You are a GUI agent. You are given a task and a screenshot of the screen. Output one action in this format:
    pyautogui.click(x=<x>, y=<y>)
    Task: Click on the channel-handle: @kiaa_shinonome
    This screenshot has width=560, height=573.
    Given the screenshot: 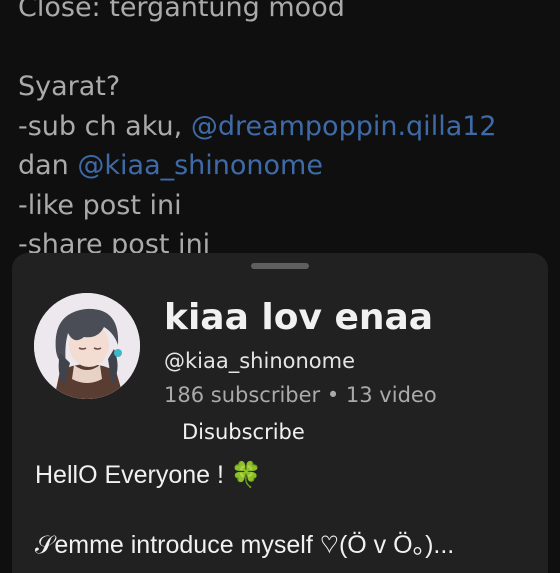 What is the action you would take?
    pyautogui.click(x=260, y=361)
    